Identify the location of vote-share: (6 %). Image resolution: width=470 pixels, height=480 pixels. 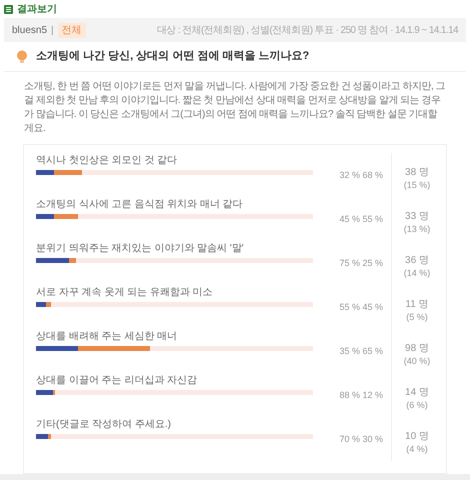
(417, 405).